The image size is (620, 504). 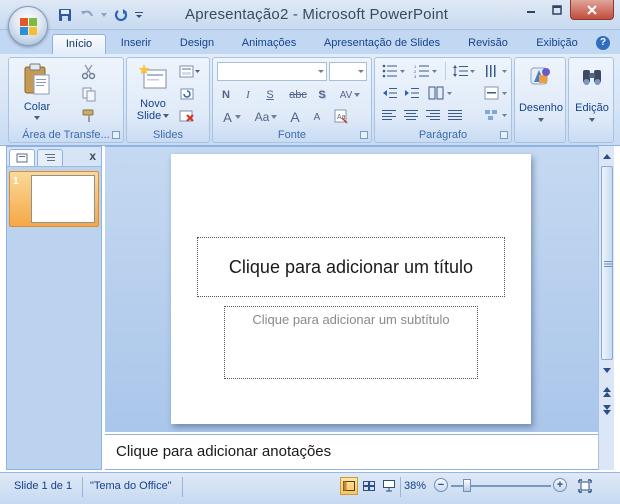 What do you see at coordinates (531, 10) in the screenshot?
I see `minimize-button` at bounding box center [531, 10].